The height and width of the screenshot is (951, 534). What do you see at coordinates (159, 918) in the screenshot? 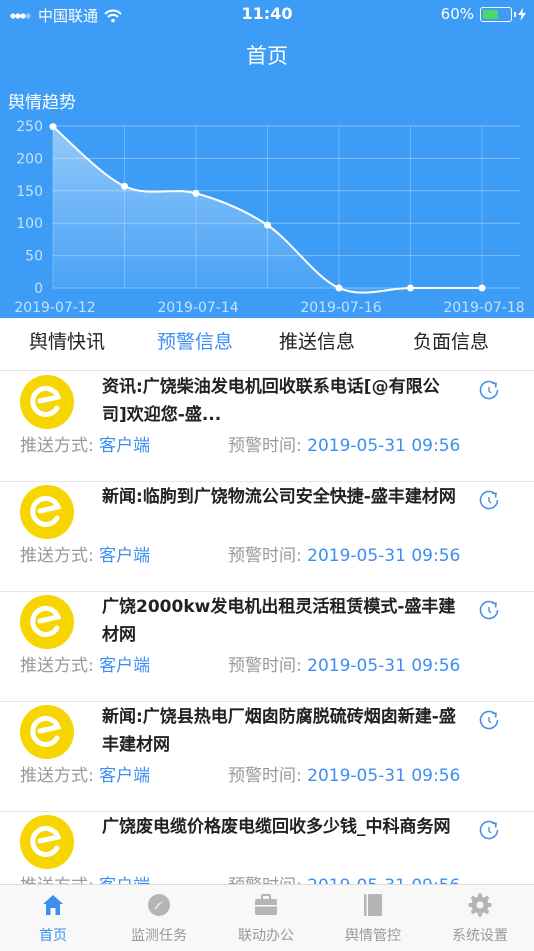
I see `bottom-tab-monitor: 监测任务` at bounding box center [159, 918].